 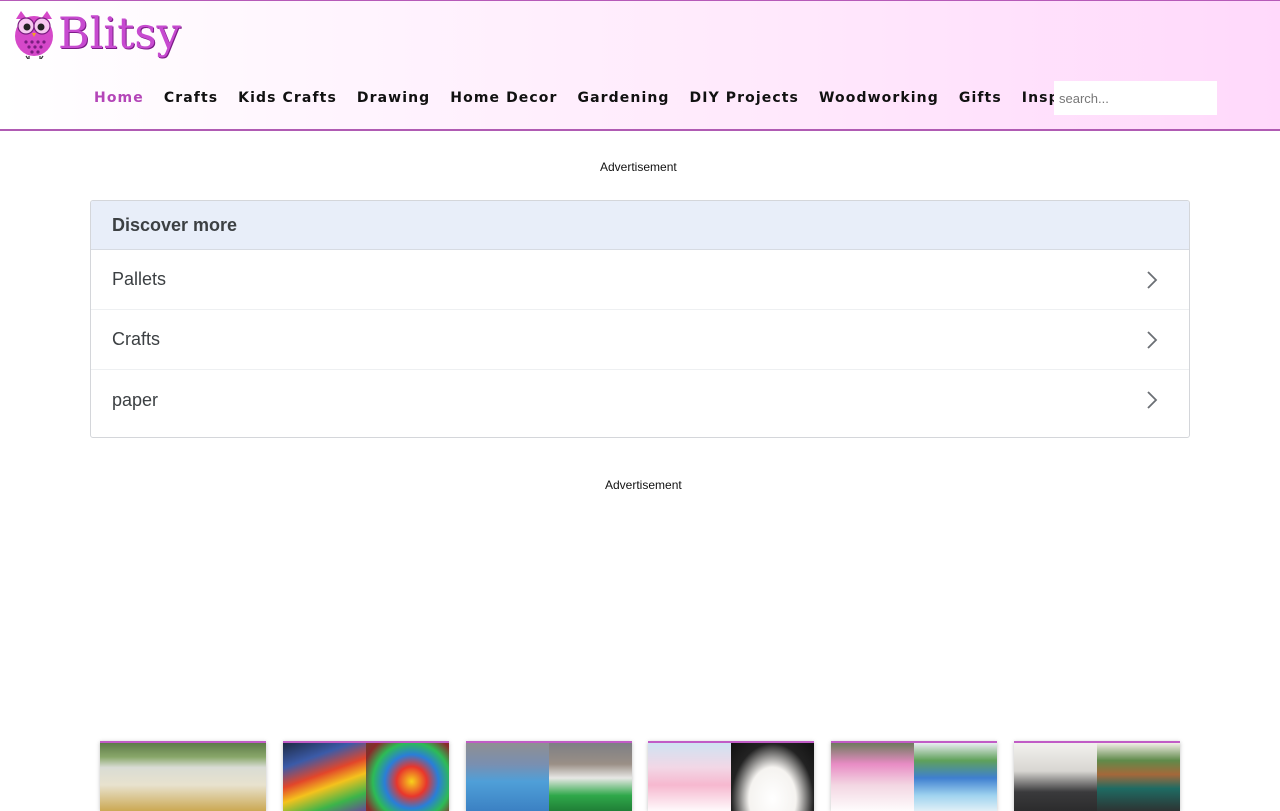 I want to click on nav-item-woodworking: Woodworking, so click(x=879, y=98).